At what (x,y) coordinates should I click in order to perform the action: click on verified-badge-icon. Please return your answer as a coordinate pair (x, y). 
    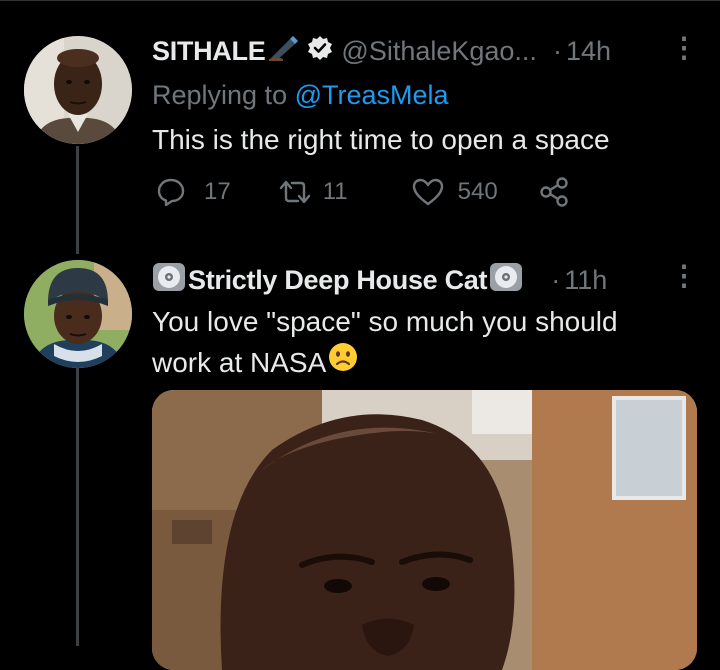
    Looking at the image, I should click on (320, 51).